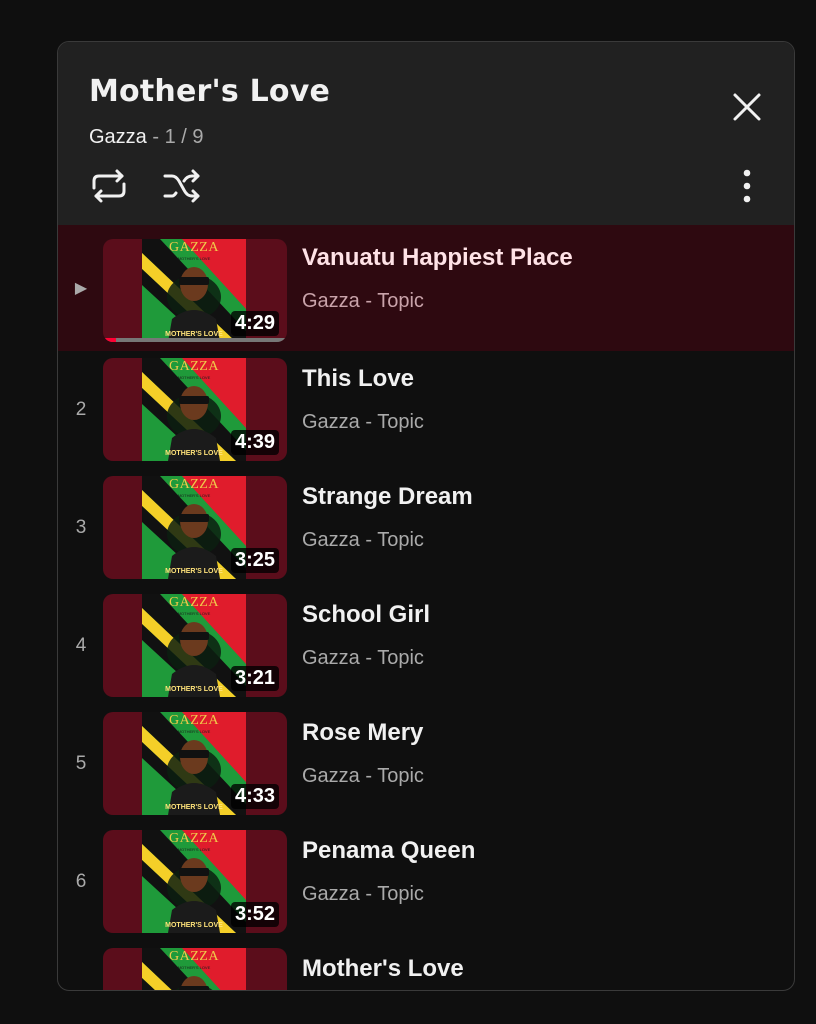 This screenshot has width=816, height=1024. I want to click on shuffle-button, so click(182, 188).